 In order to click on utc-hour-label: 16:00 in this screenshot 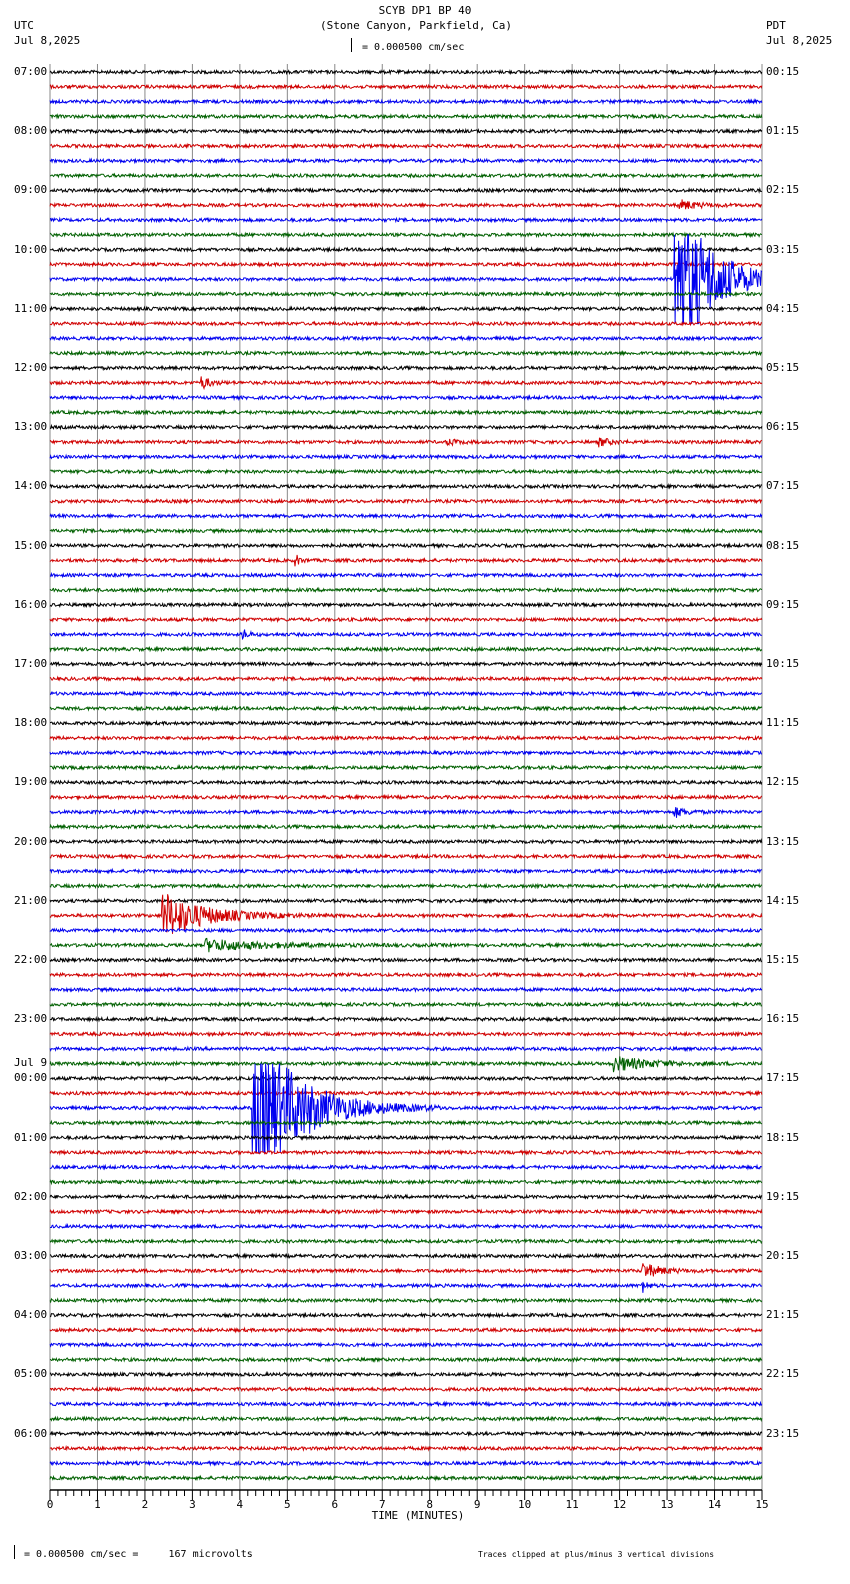, I will do `click(31, 604)`.